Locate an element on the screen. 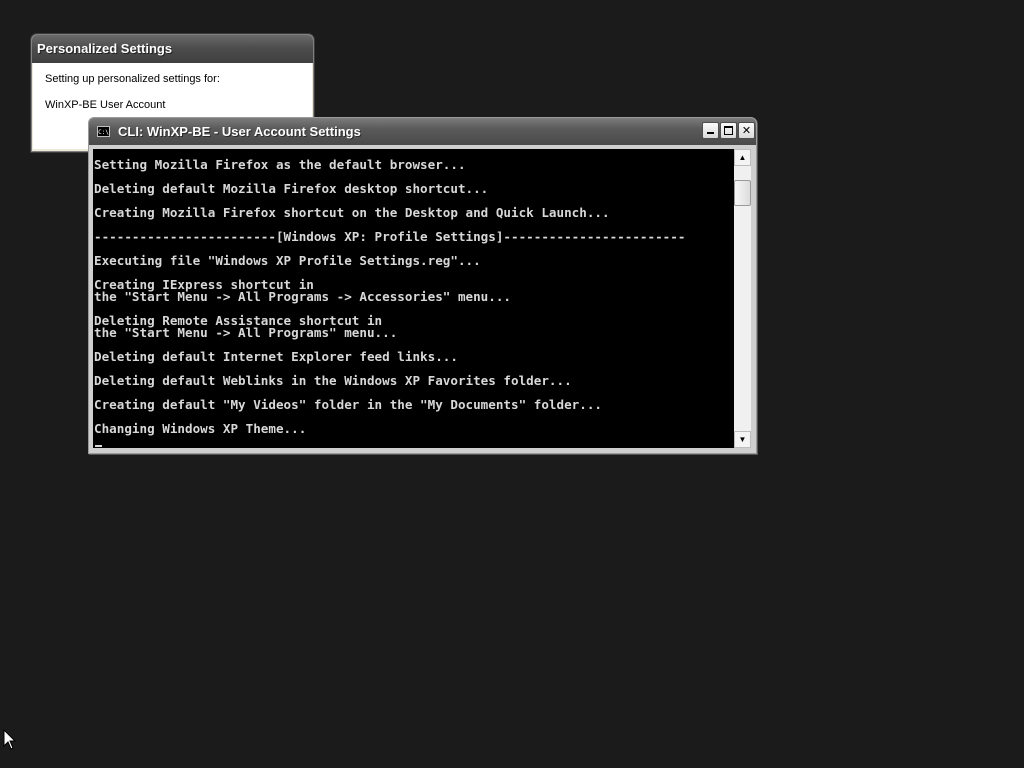 This screenshot has height=768, width=1024. console-icon: C:\ is located at coordinates (103, 131).